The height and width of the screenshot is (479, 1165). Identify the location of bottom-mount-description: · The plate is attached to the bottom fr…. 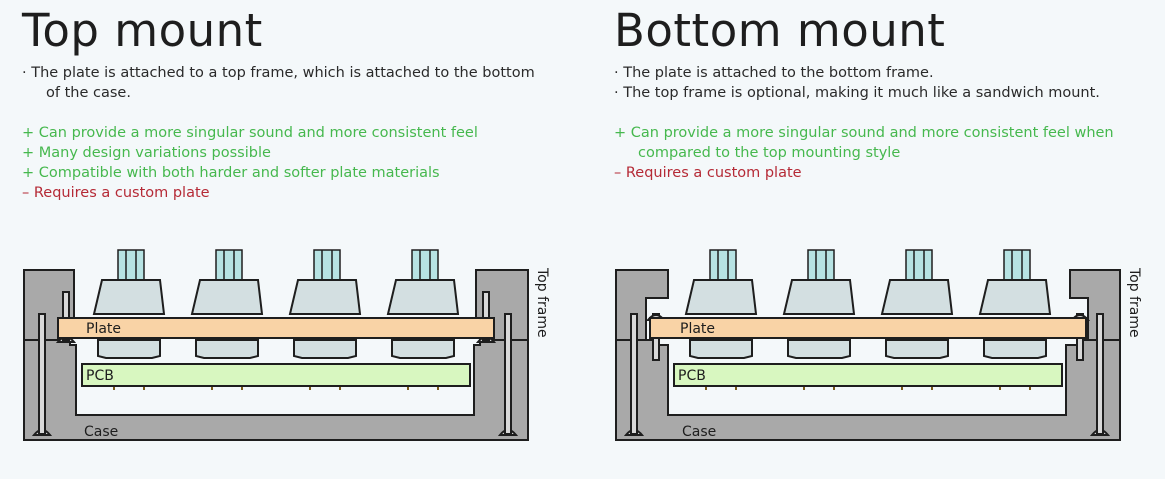
(889, 123).